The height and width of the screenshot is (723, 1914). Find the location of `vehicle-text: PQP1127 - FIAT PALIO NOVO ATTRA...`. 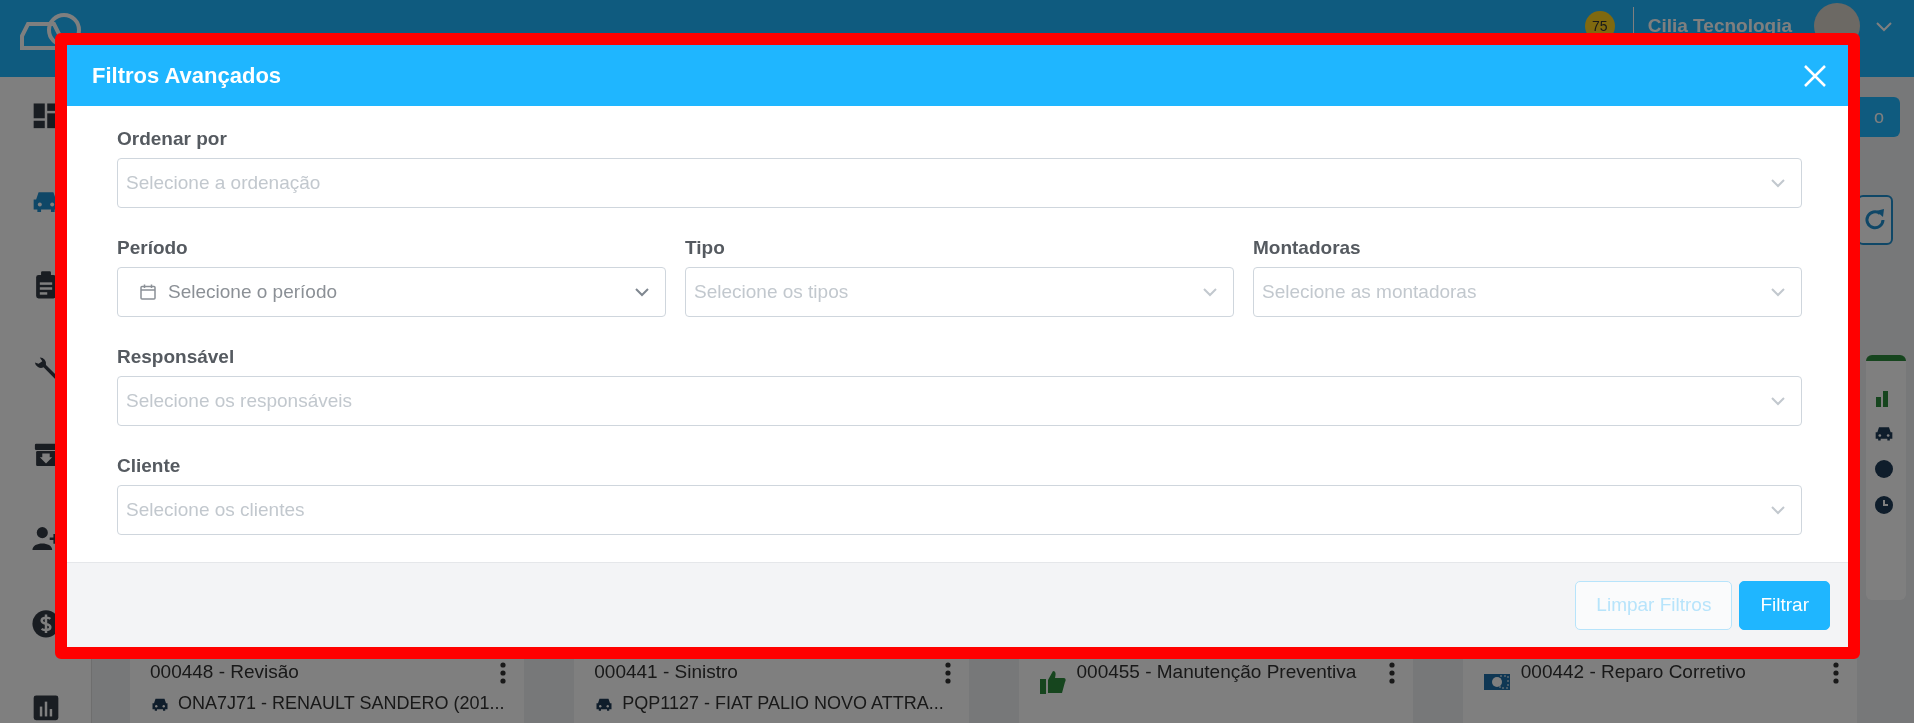

vehicle-text: PQP1127 - FIAT PALIO NOVO ATTRA... is located at coordinates (783, 703).